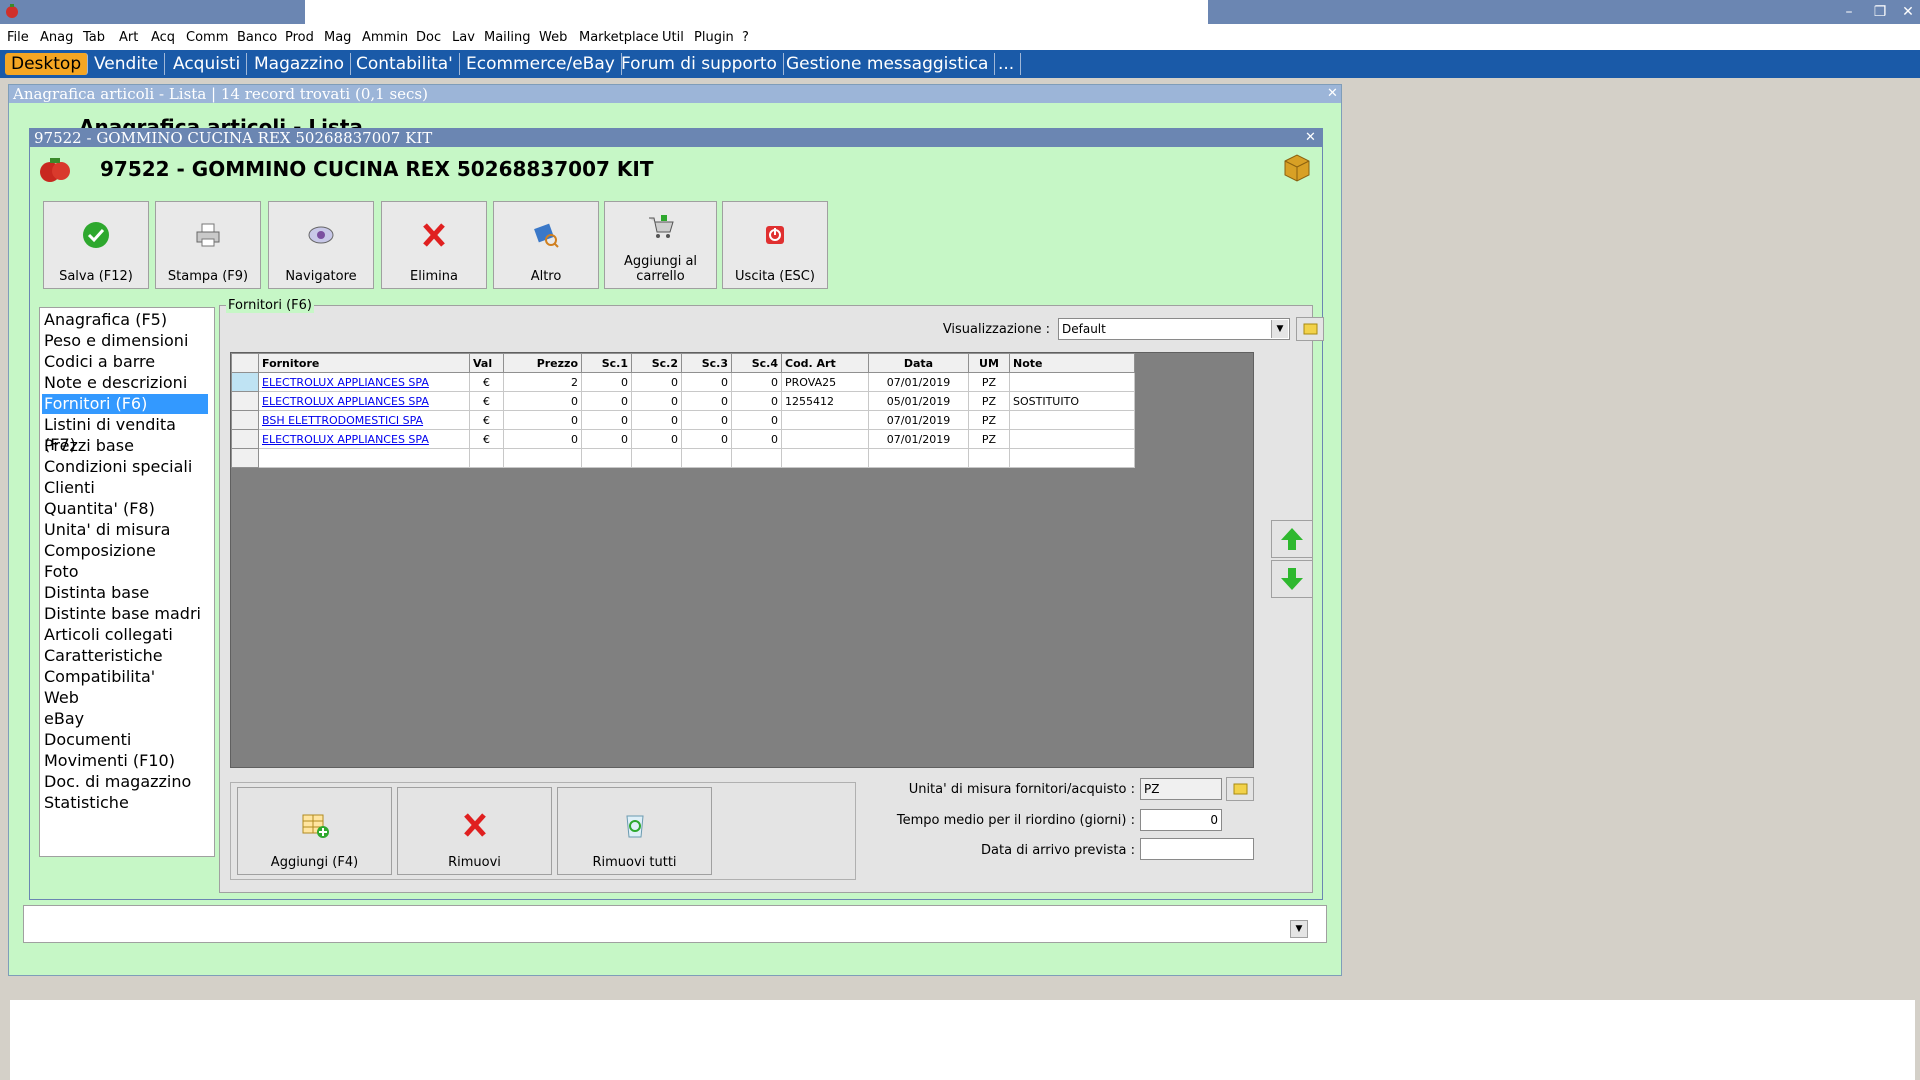 Image resolution: width=1920 pixels, height=1080 pixels. Describe the element at coordinates (1849, 12) in the screenshot. I see `minimize-icon: –` at that location.